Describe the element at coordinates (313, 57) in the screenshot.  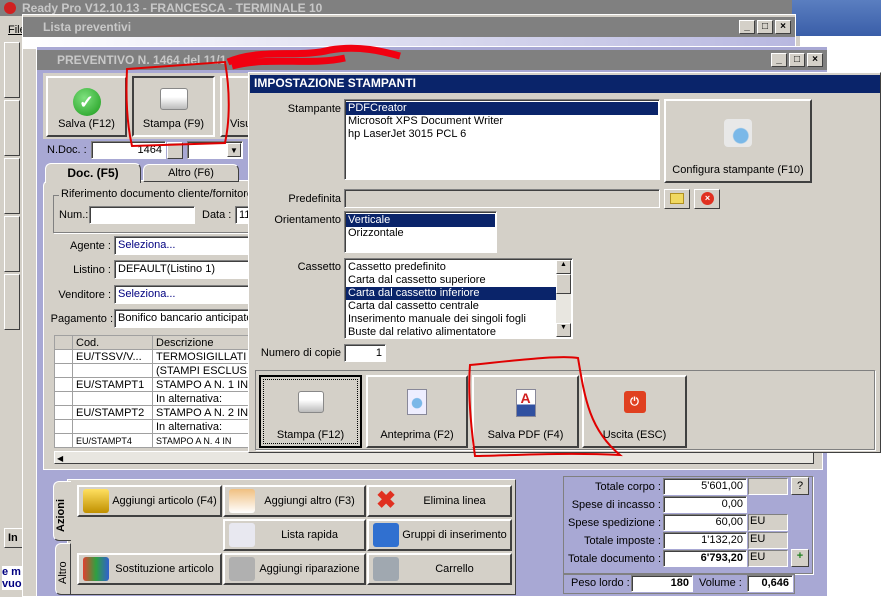
I see `scribble-redaction` at that location.